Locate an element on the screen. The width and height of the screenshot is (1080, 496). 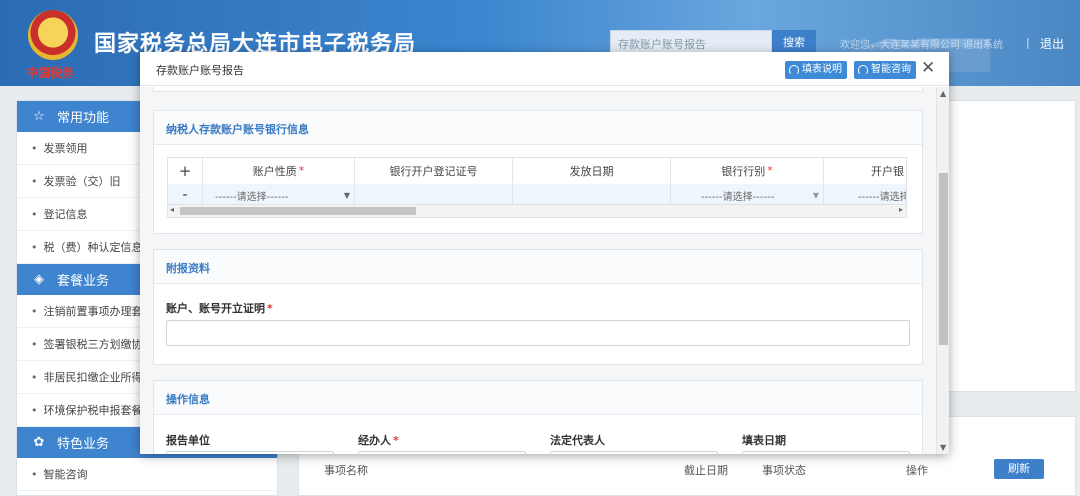
bank-type-select: ------请选择------ ▼ is located at coordinates (747, 194).